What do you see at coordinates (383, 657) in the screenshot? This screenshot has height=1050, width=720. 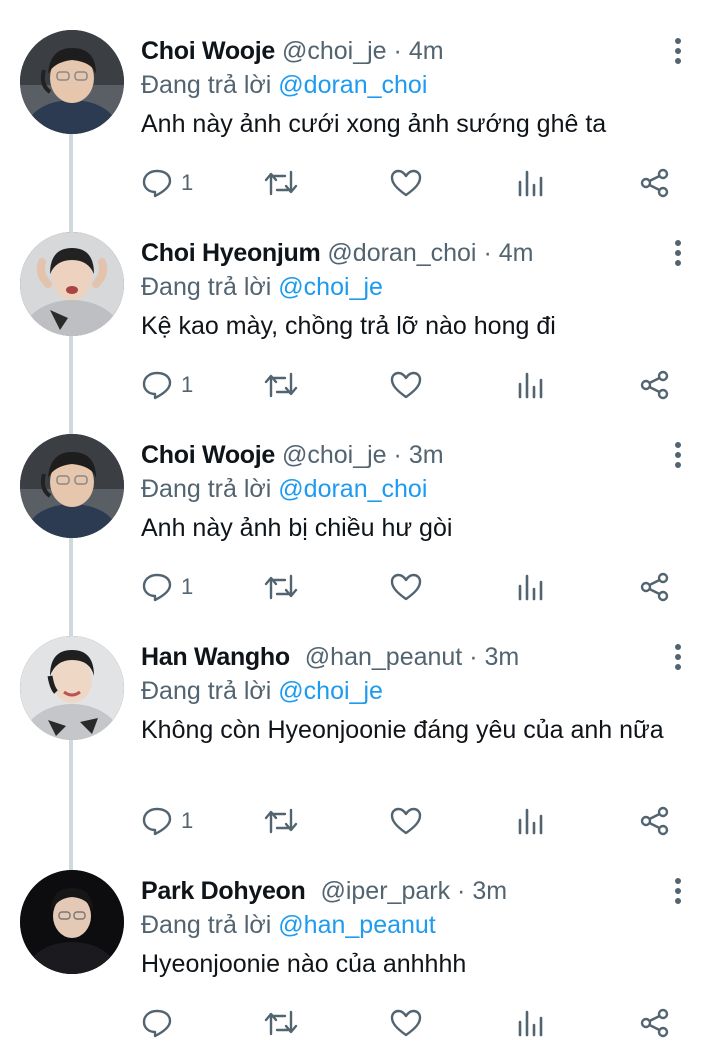 I see `user-handle: @han_peanut` at bounding box center [383, 657].